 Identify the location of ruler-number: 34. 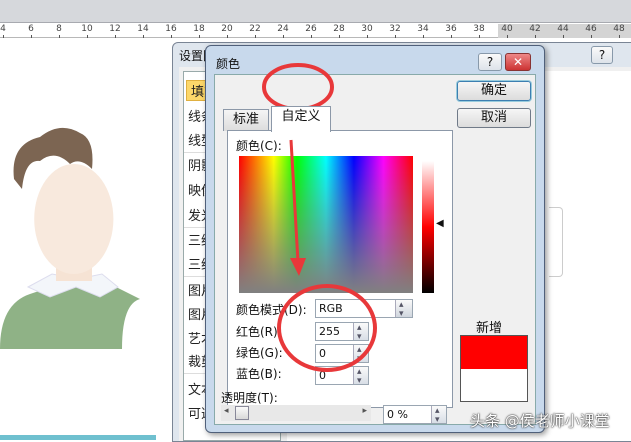
(423, 29).